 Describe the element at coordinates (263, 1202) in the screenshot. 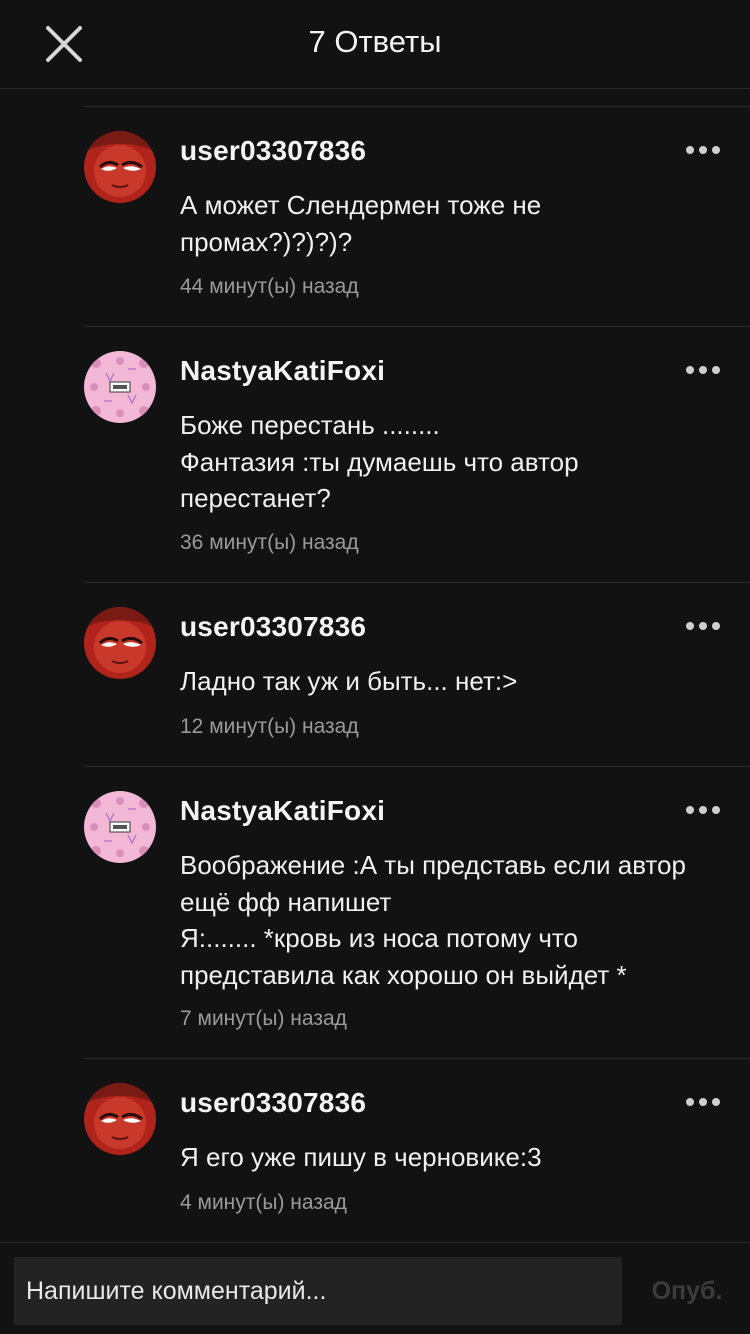

I see `comment-timestamp: 4 минут(ы) назад` at that location.